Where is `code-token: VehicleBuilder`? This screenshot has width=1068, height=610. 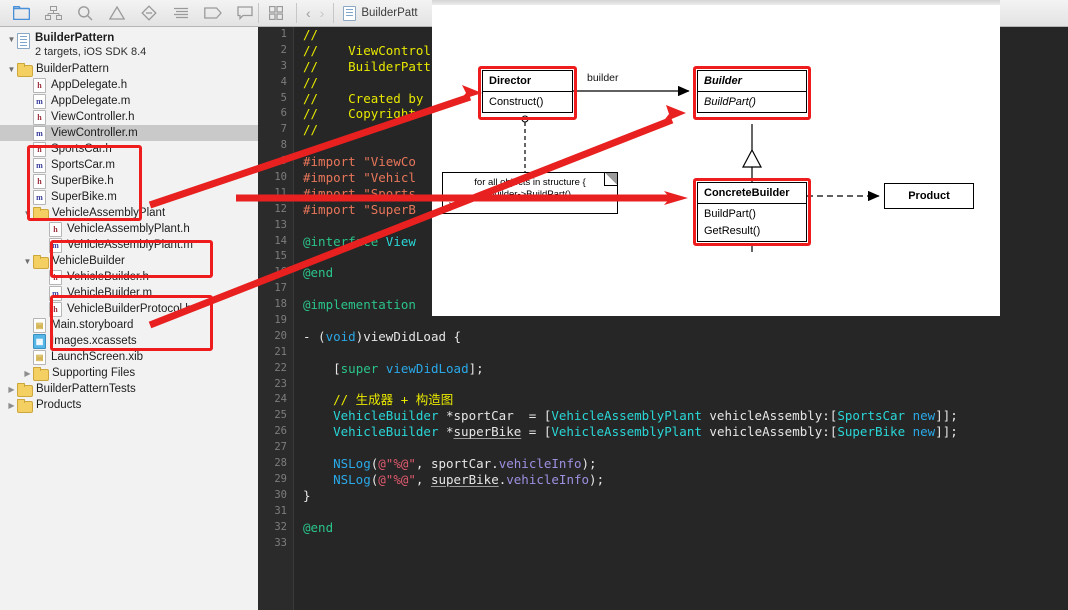
code-token: VehicleBuilder is located at coordinates (386, 432).